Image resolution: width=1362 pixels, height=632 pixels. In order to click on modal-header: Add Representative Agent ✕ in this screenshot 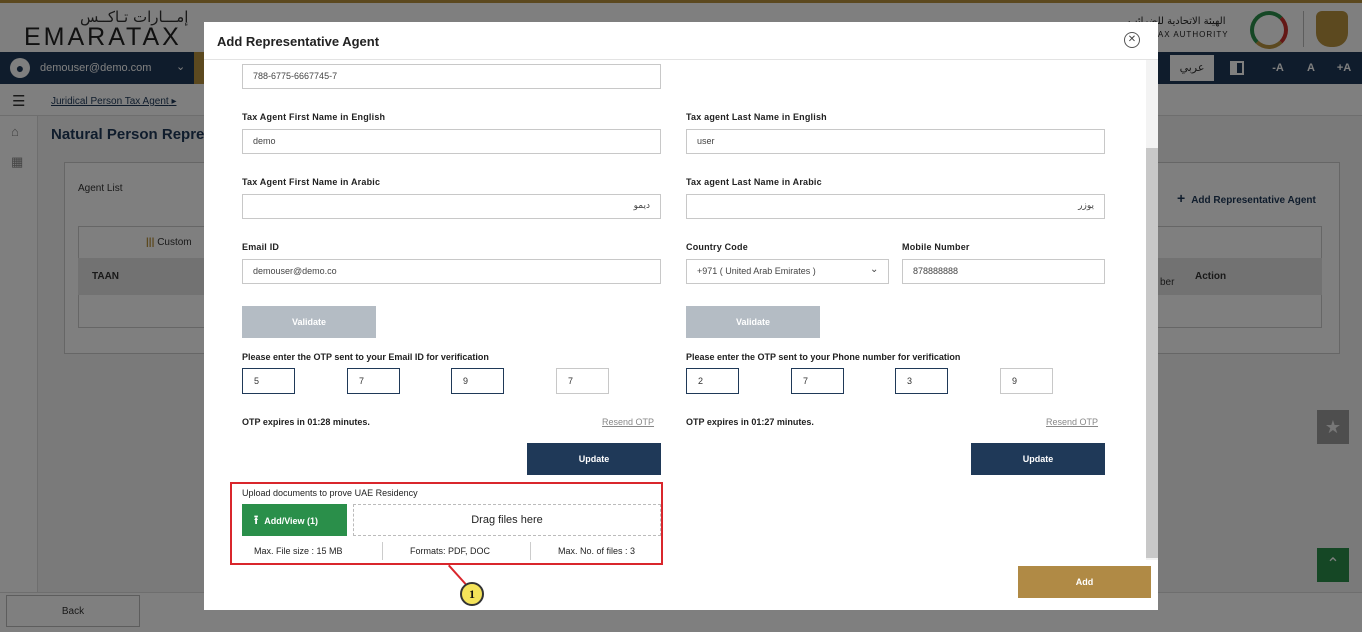, I will do `click(681, 41)`.